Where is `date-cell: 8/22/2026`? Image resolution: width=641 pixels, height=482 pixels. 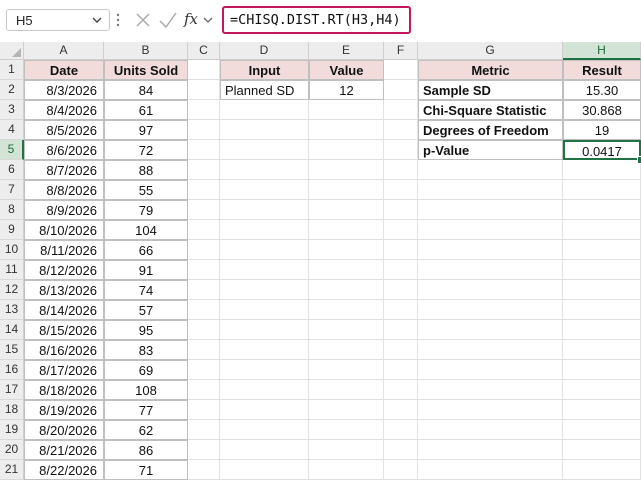
date-cell: 8/22/2026 is located at coordinates (64, 470).